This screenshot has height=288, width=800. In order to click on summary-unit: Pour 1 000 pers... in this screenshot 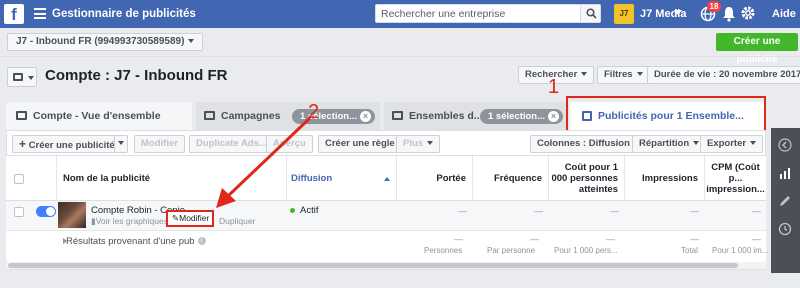, I will do `click(586, 250)`.